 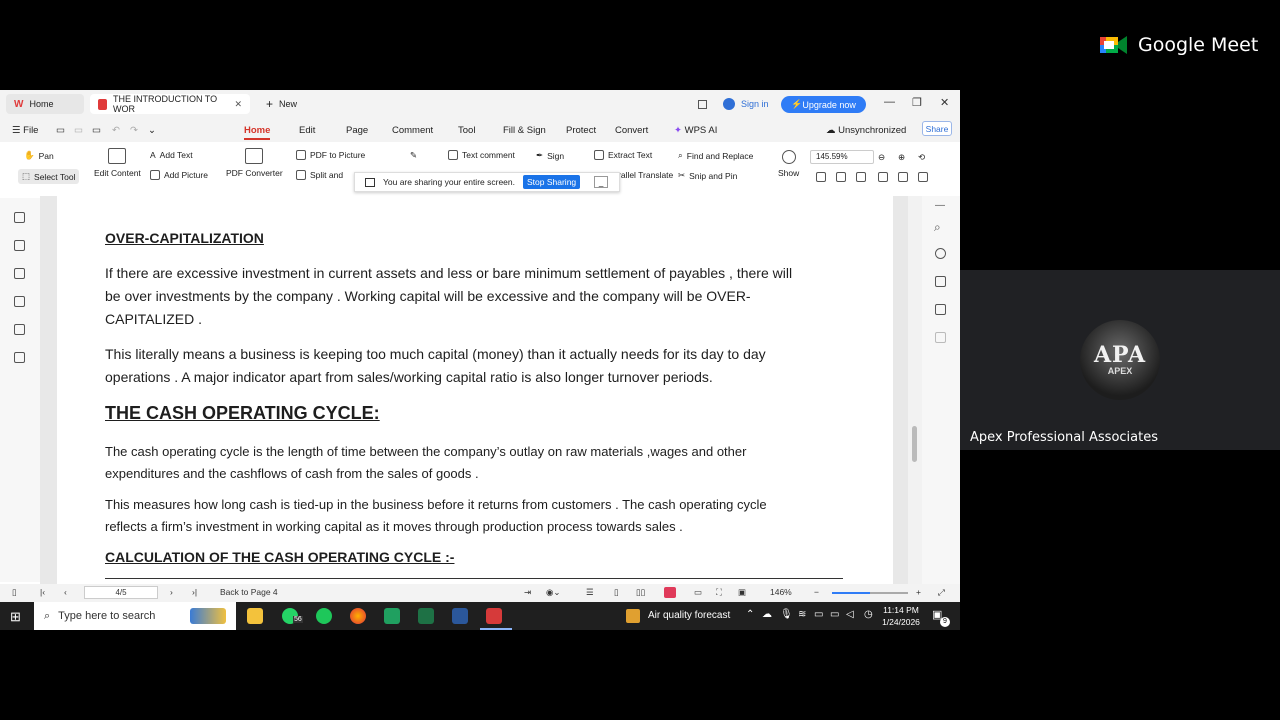 What do you see at coordinates (413, 155) in the screenshot?
I see `pen-tool: ✎` at bounding box center [413, 155].